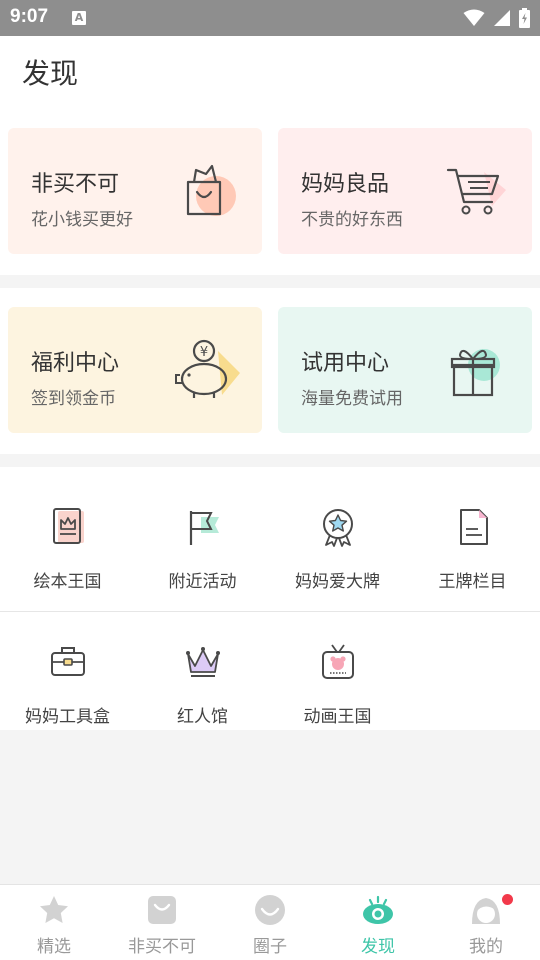  What do you see at coordinates (474, 527) in the screenshot?
I see `document-icon` at bounding box center [474, 527].